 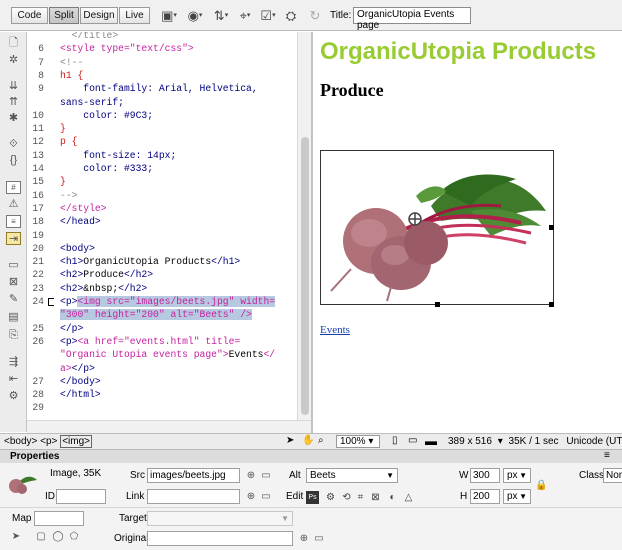 What do you see at coordinates (290, 440) in the screenshot?
I see `select-tool-icon: ➤` at bounding box center [290, 440].